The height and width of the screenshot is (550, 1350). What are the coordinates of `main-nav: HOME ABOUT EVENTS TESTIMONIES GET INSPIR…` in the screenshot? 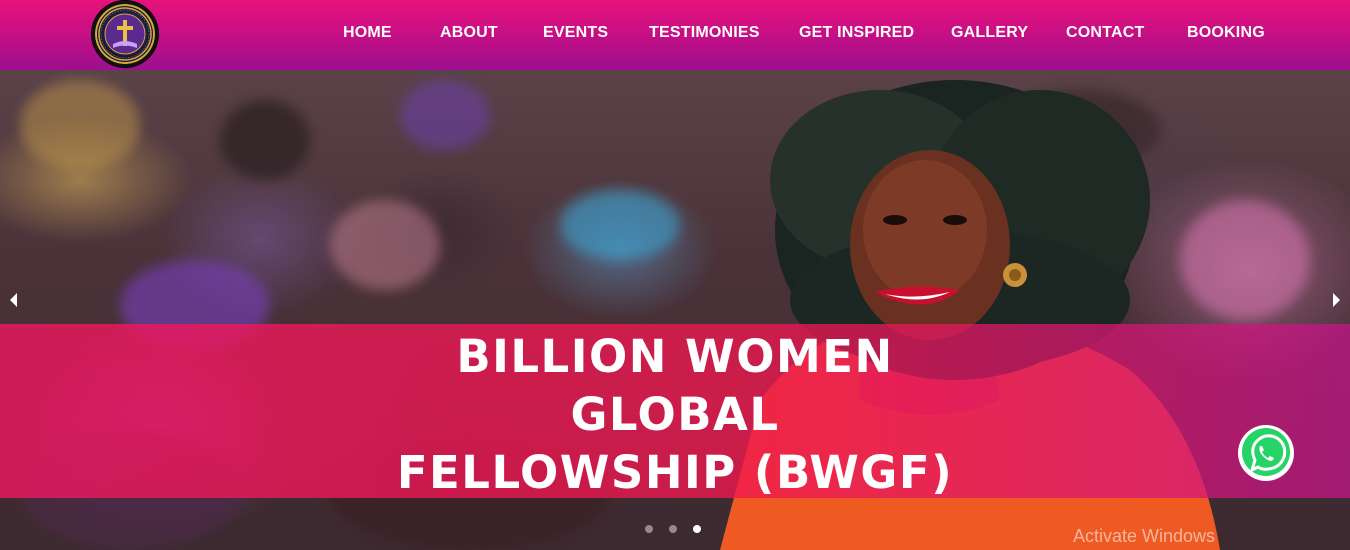 It's located at (675, 35).